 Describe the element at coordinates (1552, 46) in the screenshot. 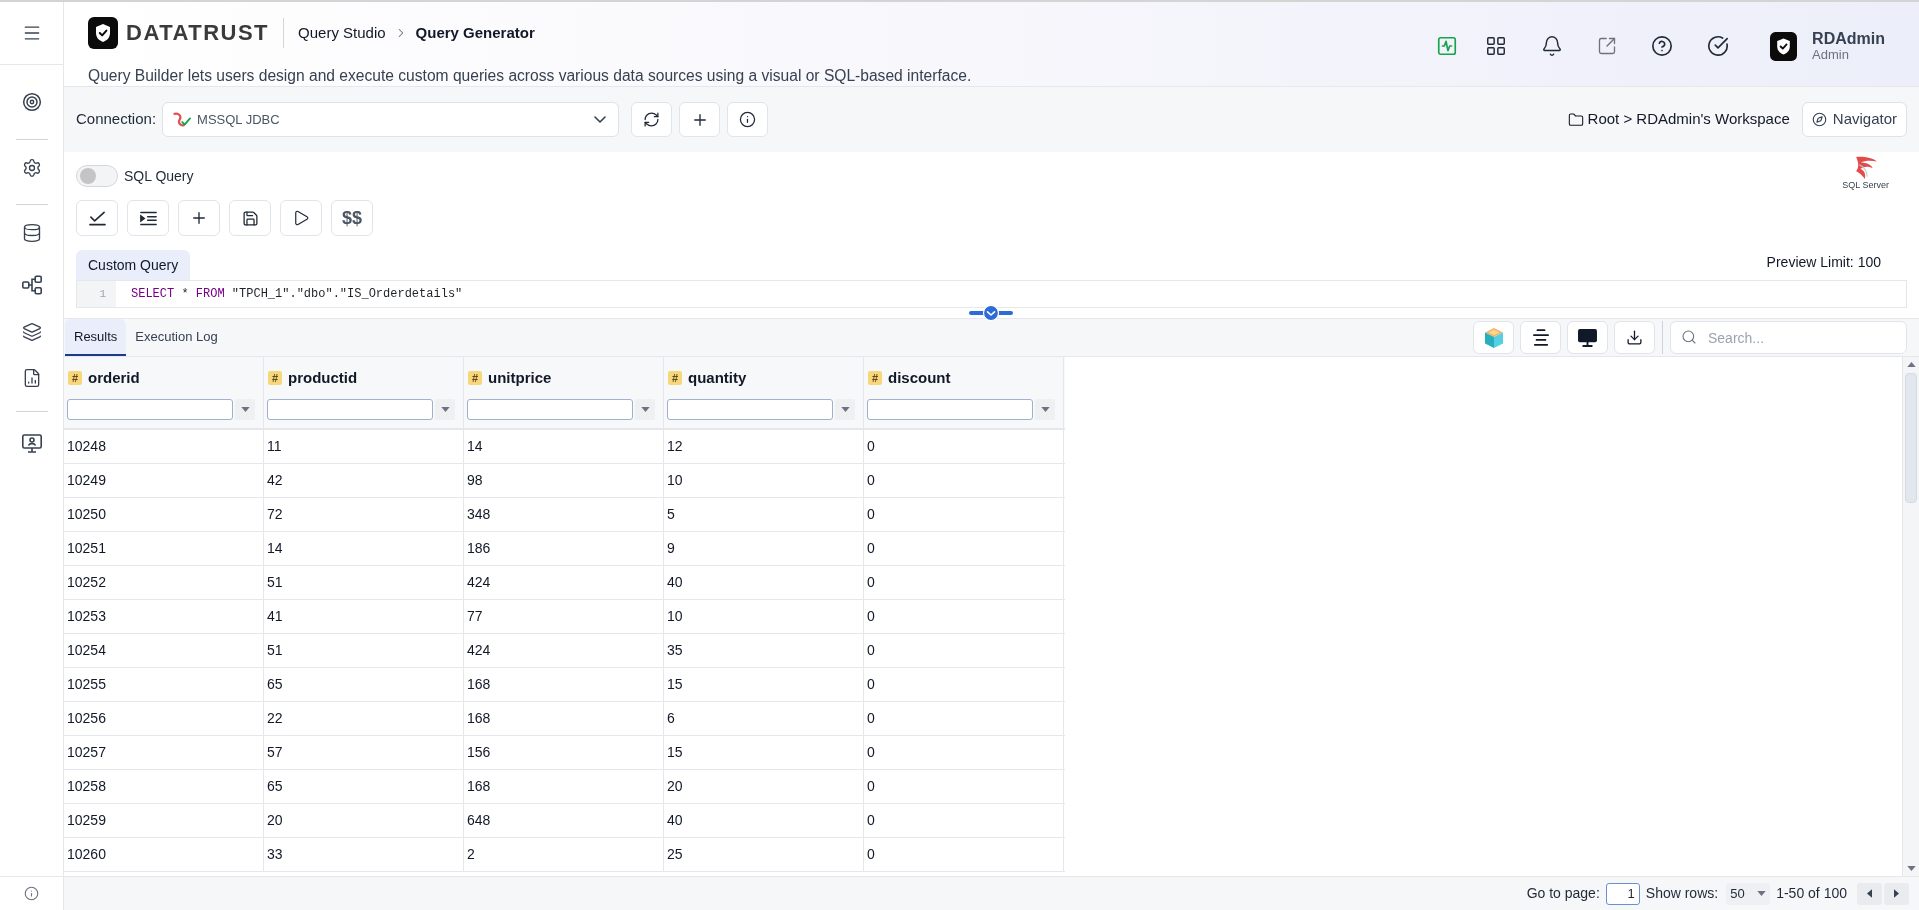

I see `bell-icon` at that location.